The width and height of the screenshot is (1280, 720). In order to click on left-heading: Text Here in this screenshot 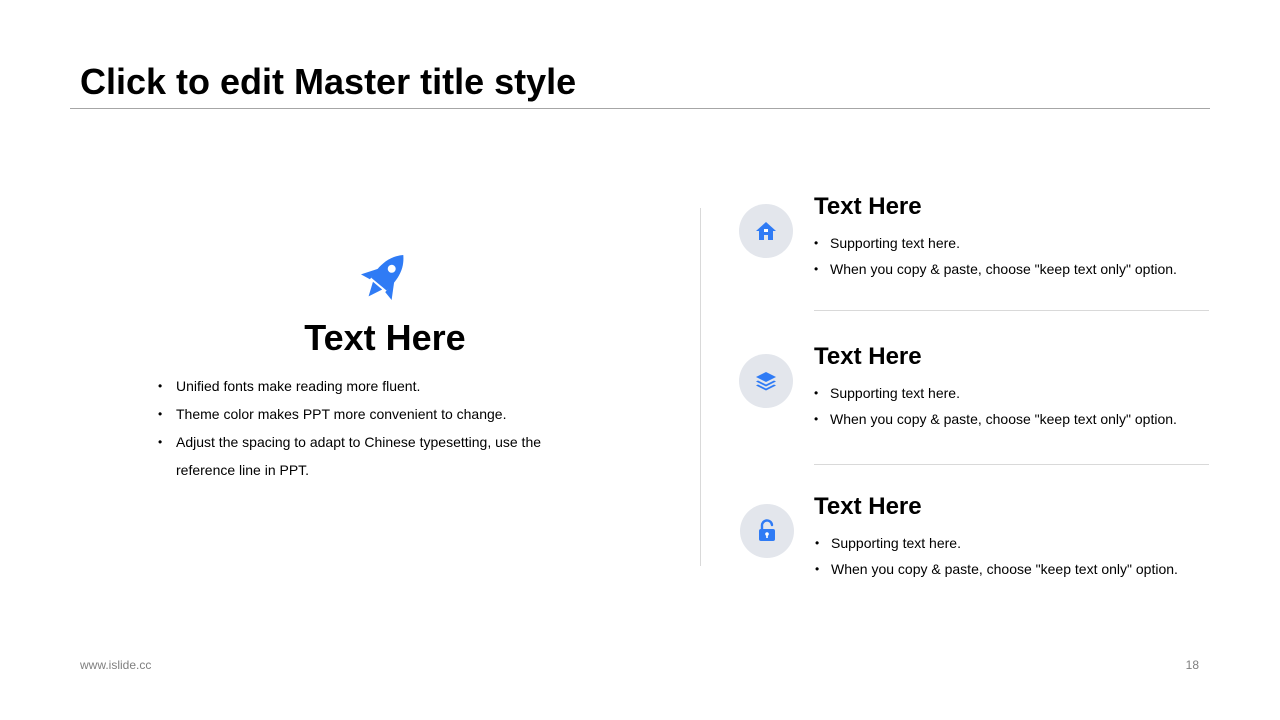, I will do `click(385, 338)`.